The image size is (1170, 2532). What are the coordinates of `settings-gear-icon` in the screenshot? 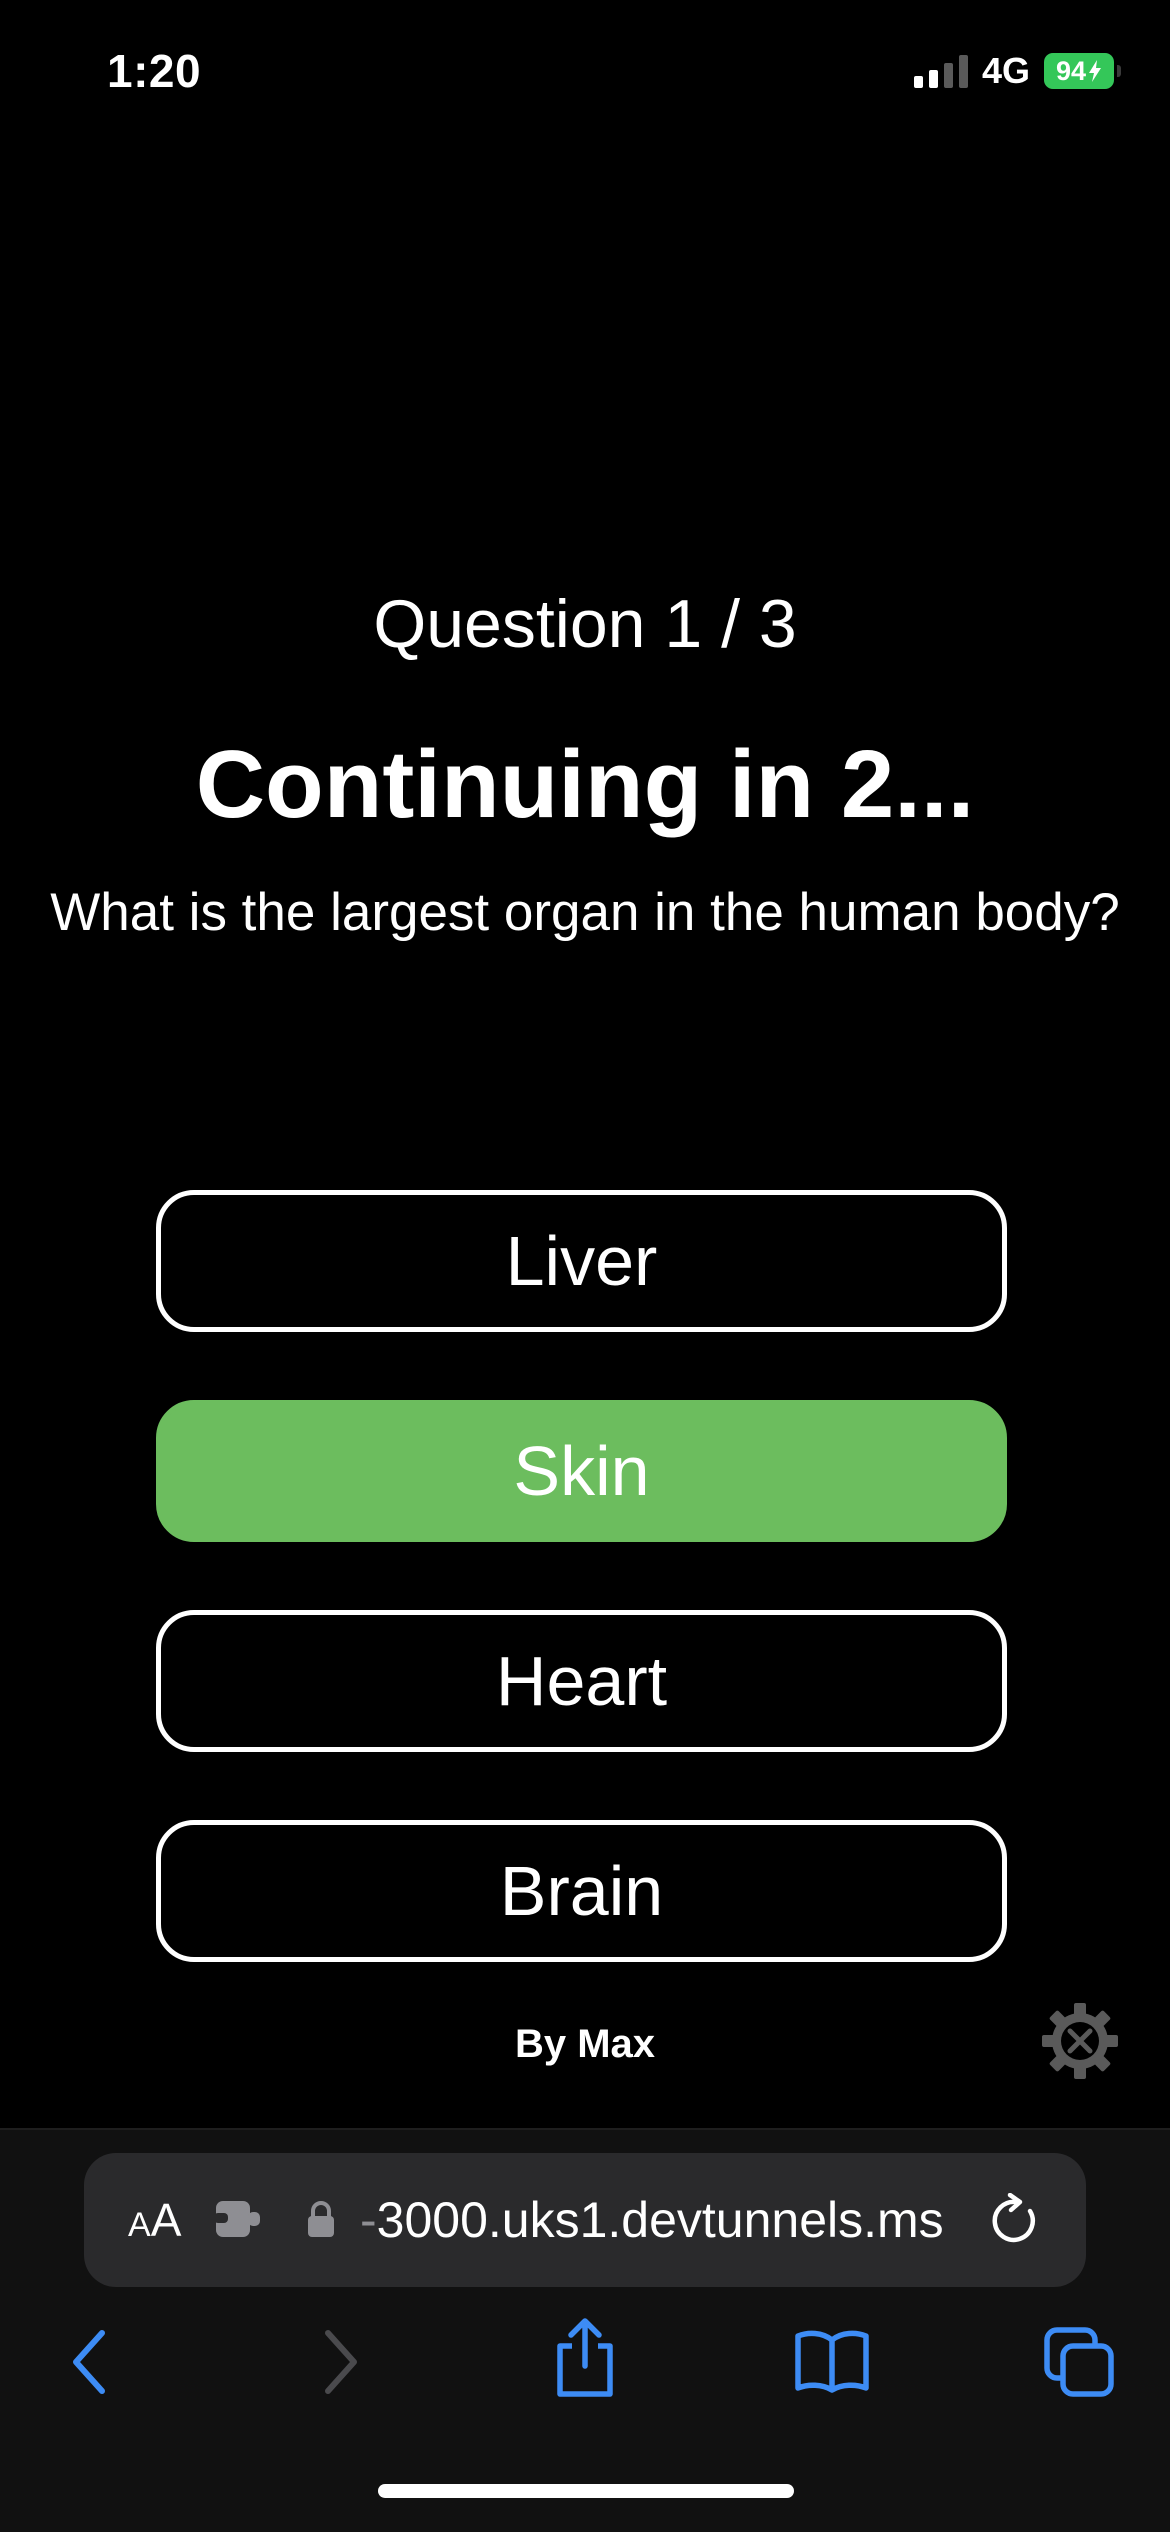 It's located at (1080, 2041).